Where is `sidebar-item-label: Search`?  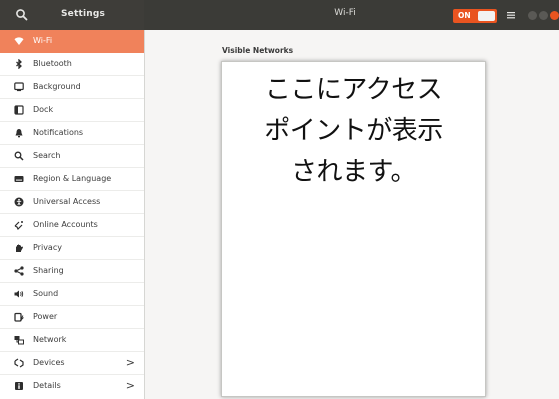 sidebar-item-label: Search is located at coordinates (47, 155).